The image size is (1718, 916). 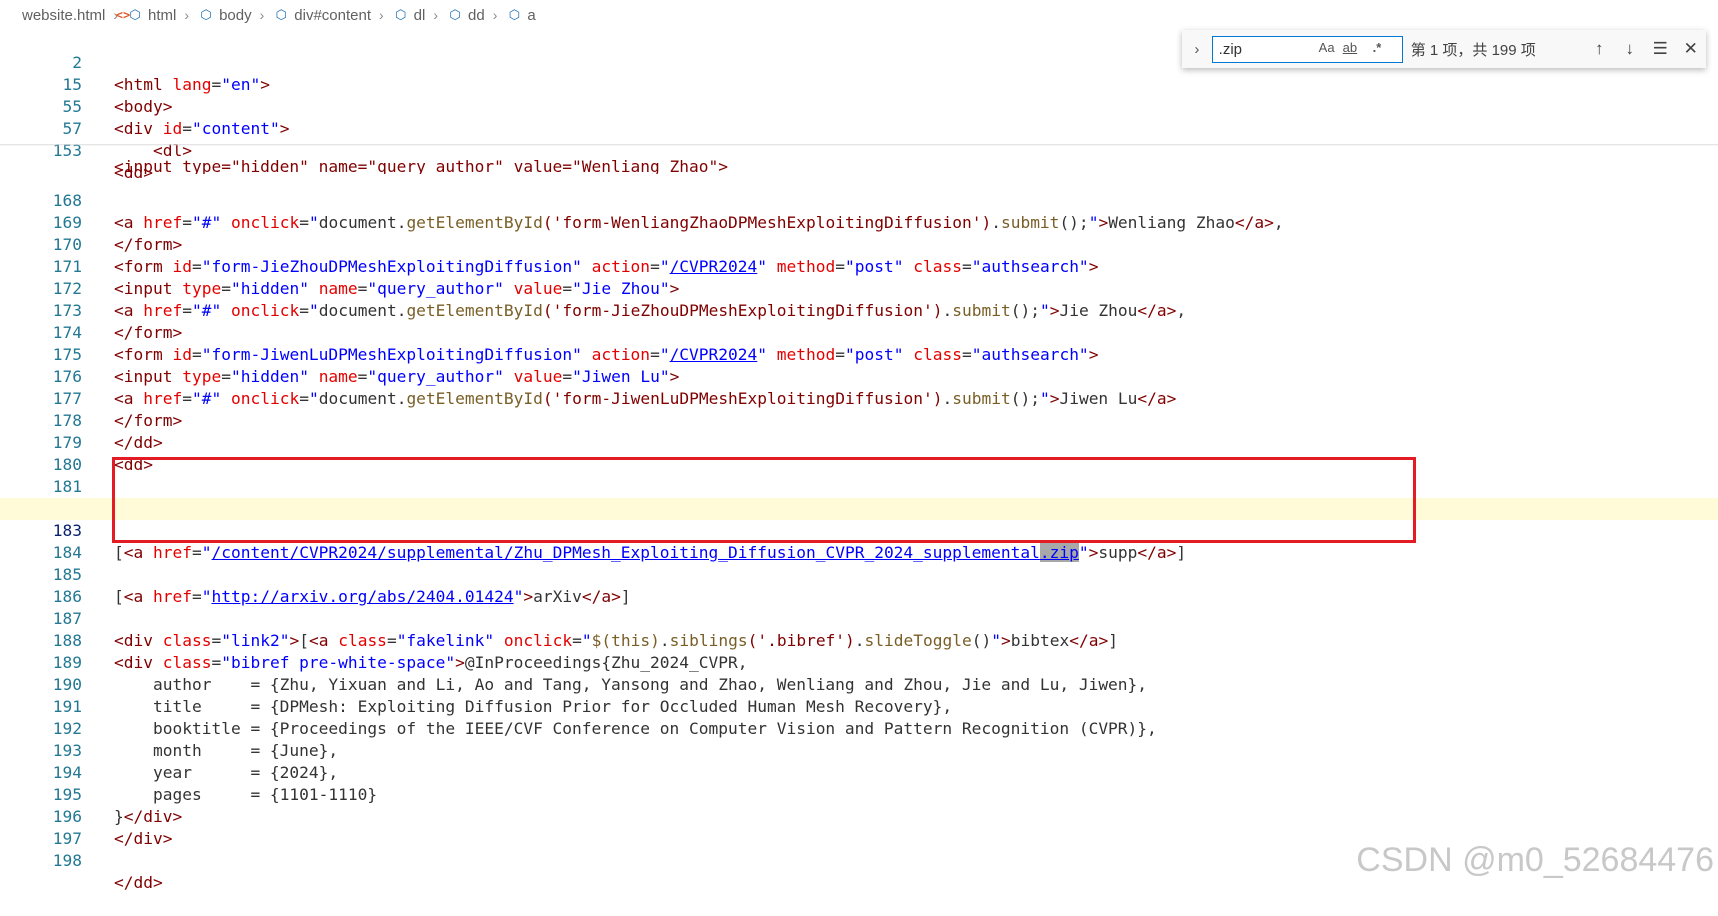 What do you see at coordinates (859, 453) in the screenshot?
I see `code-line: 180` at bounding box center [859, 453].